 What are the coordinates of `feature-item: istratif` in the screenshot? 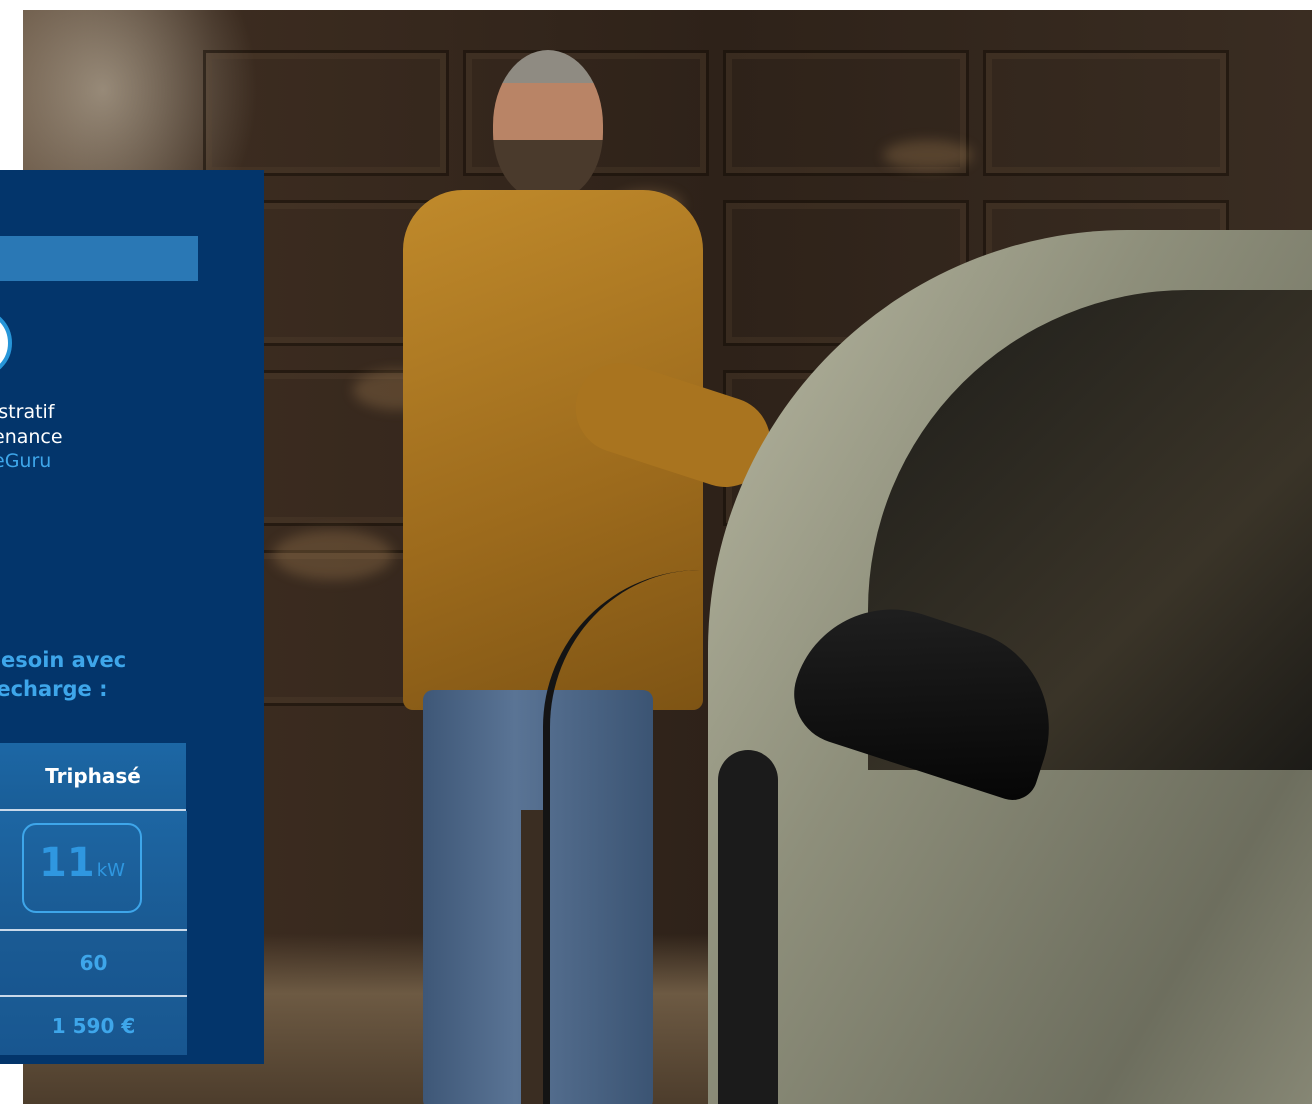 It's located at (27, 412).